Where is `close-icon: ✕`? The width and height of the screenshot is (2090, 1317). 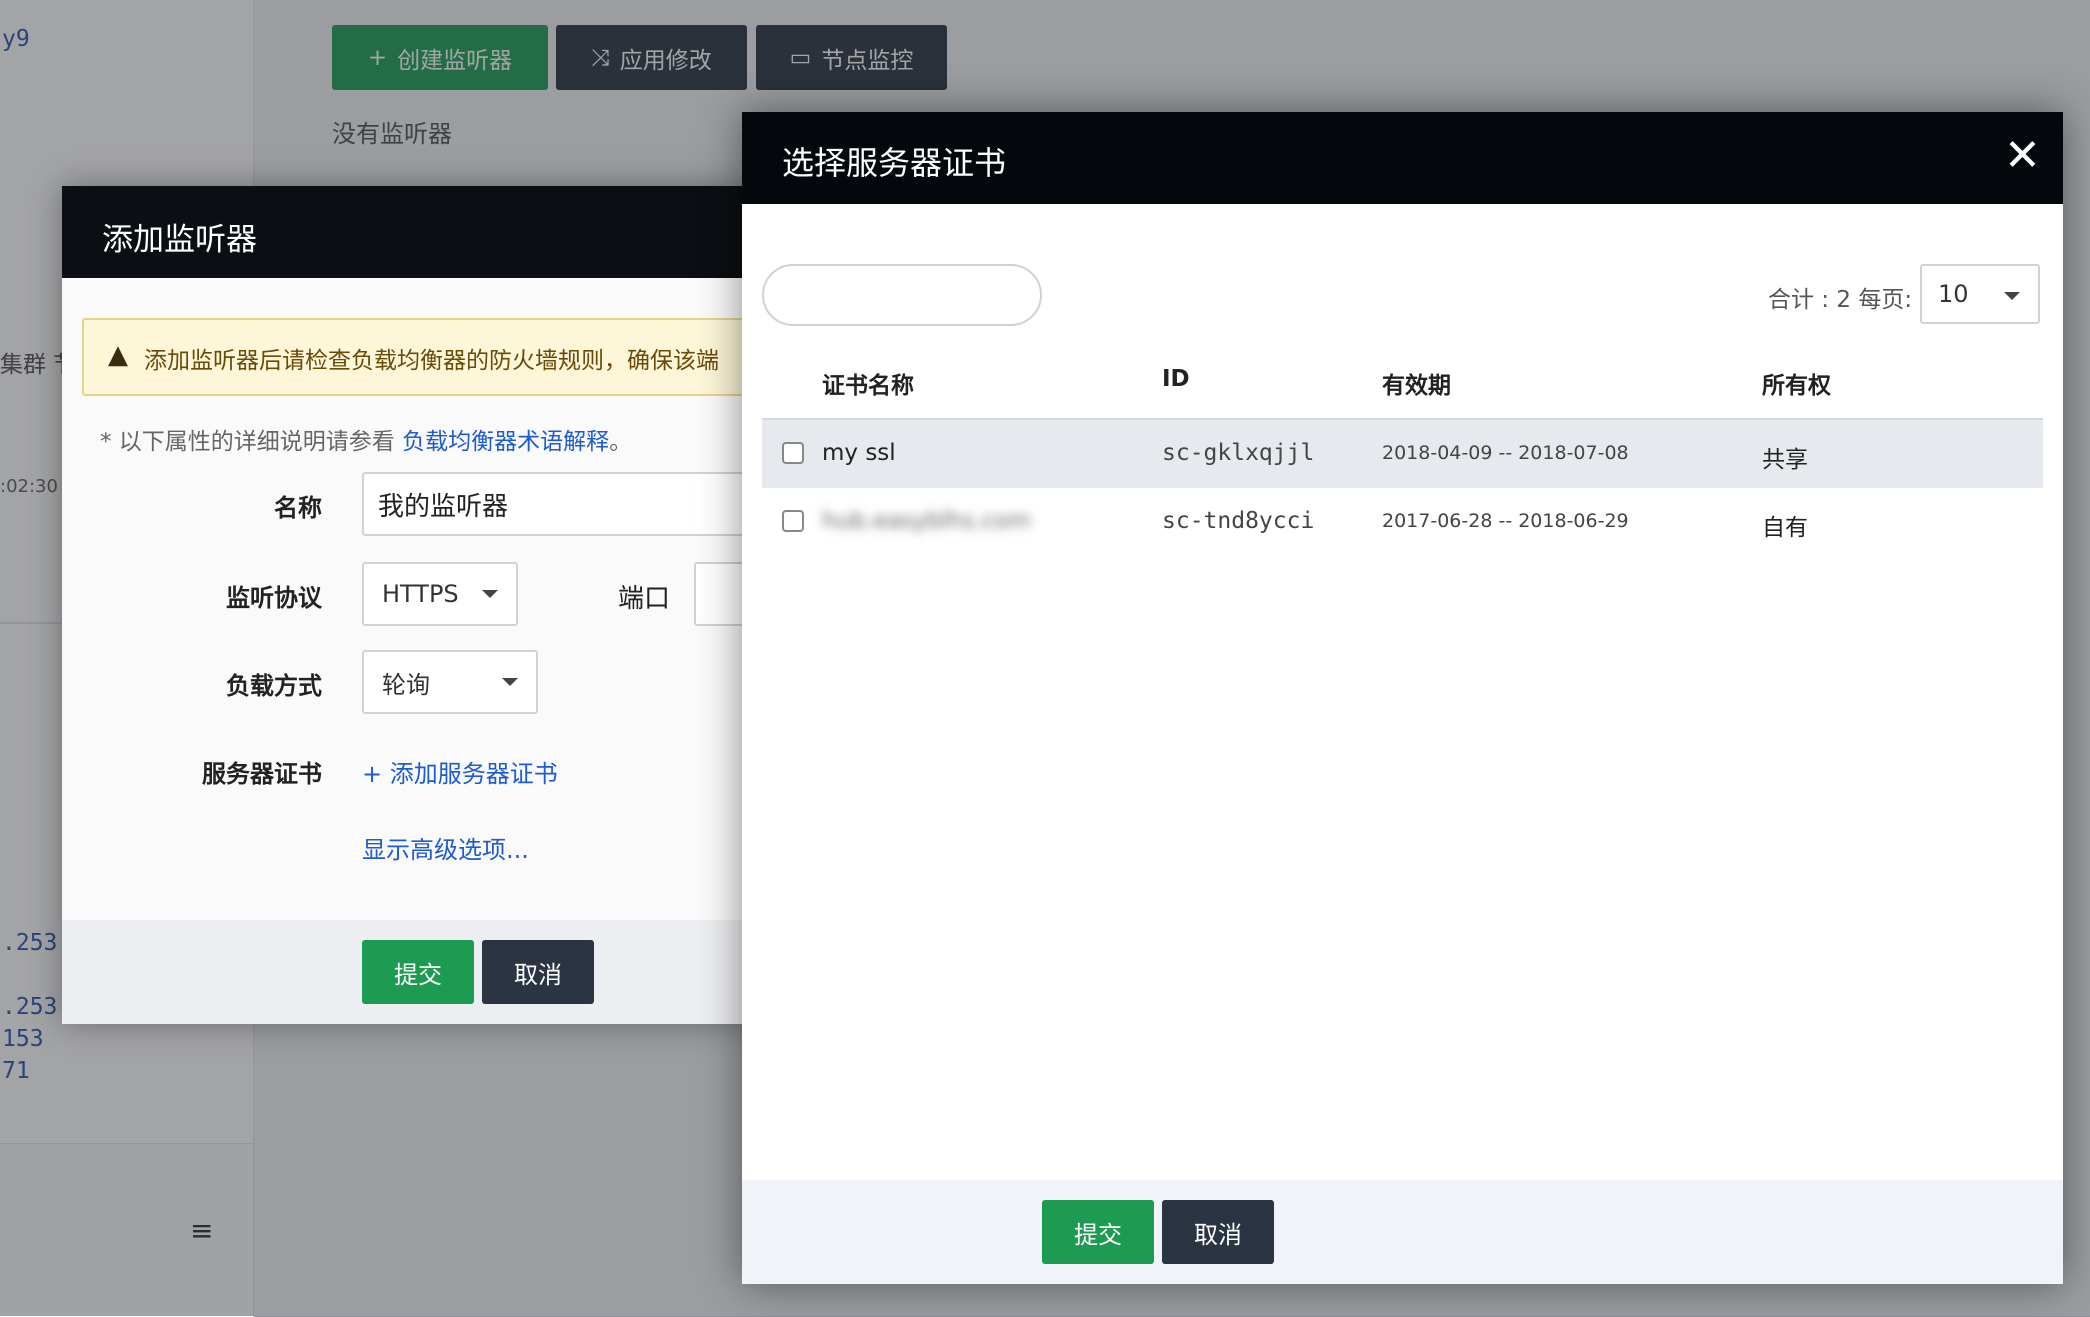
close-icon: ✕ is located at coordinates (2022, 155).